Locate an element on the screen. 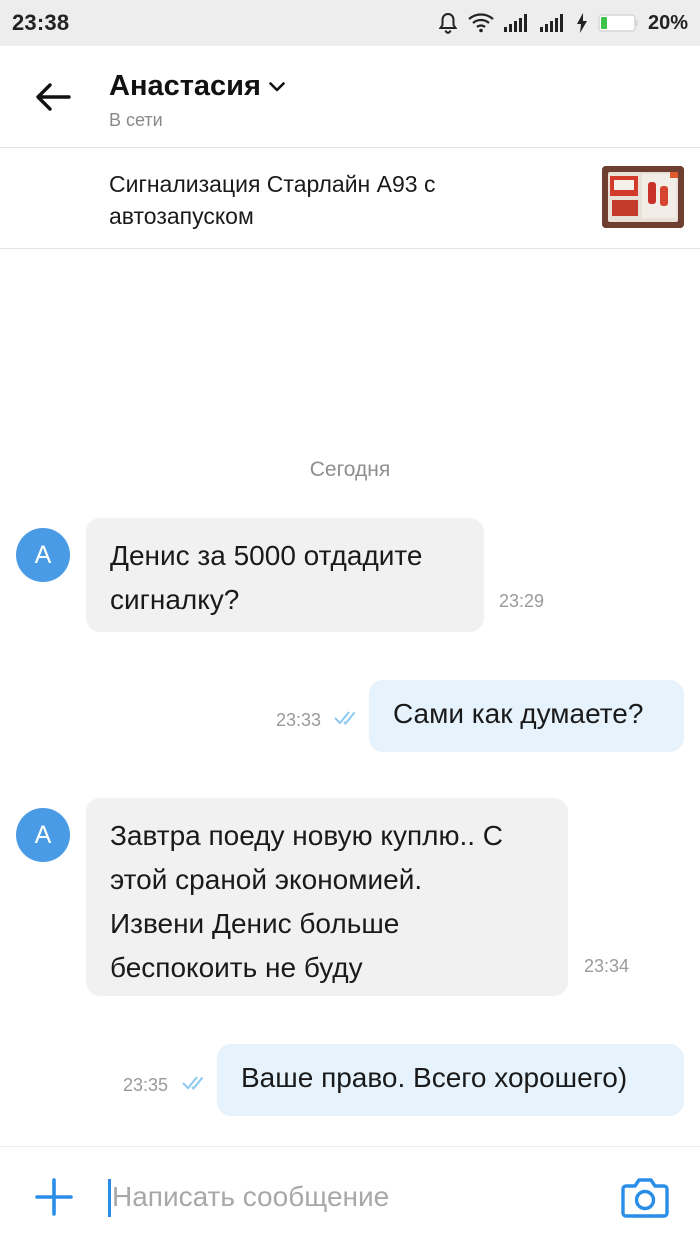 The height and width of the screenshot is (1244, 700). camera-button is located at coordinates (645, 1197).